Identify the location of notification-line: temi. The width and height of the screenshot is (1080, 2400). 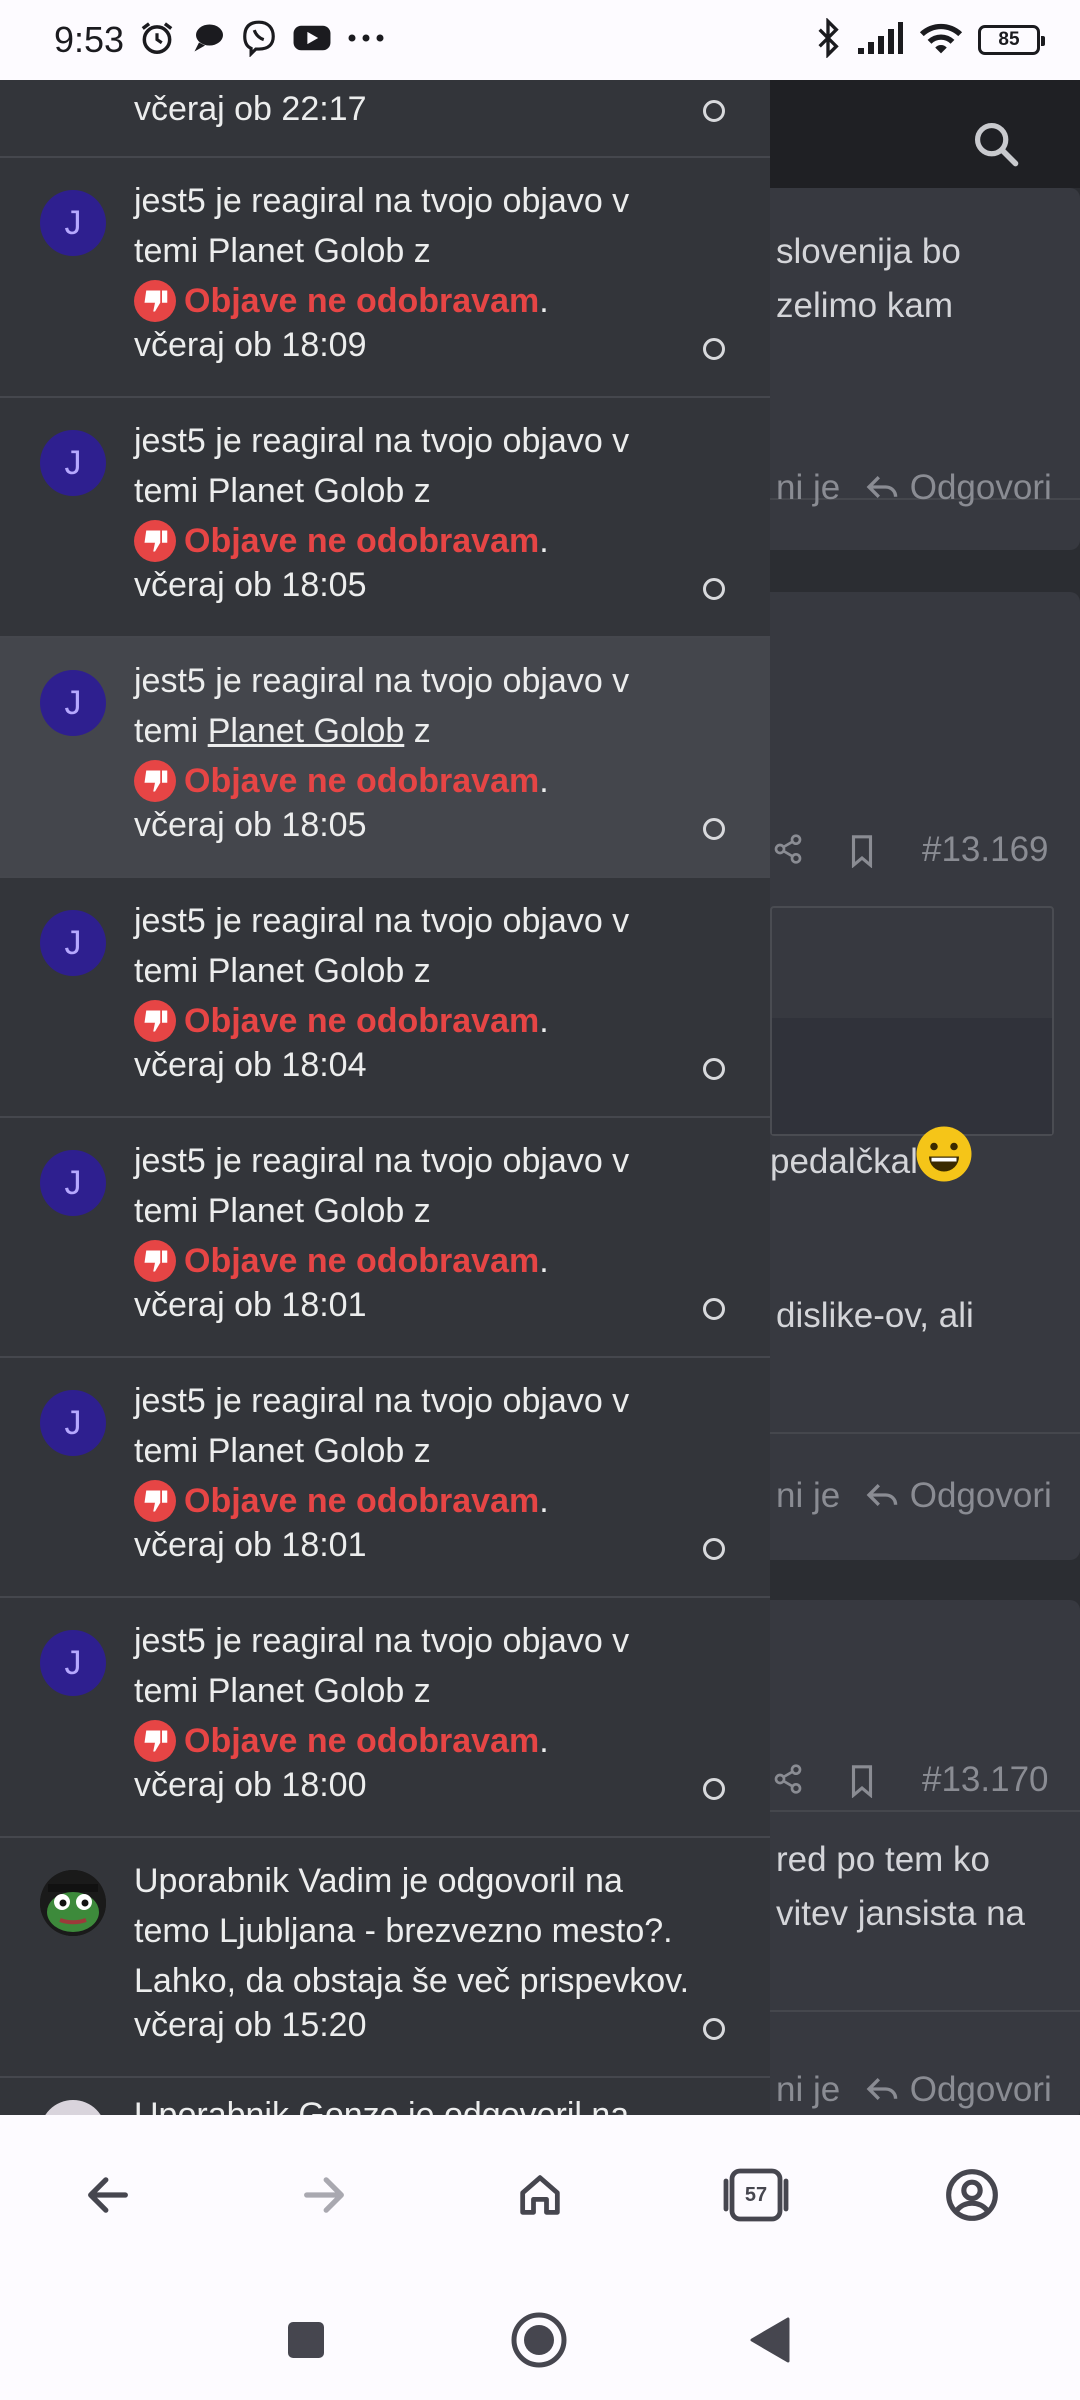
(171, 251).